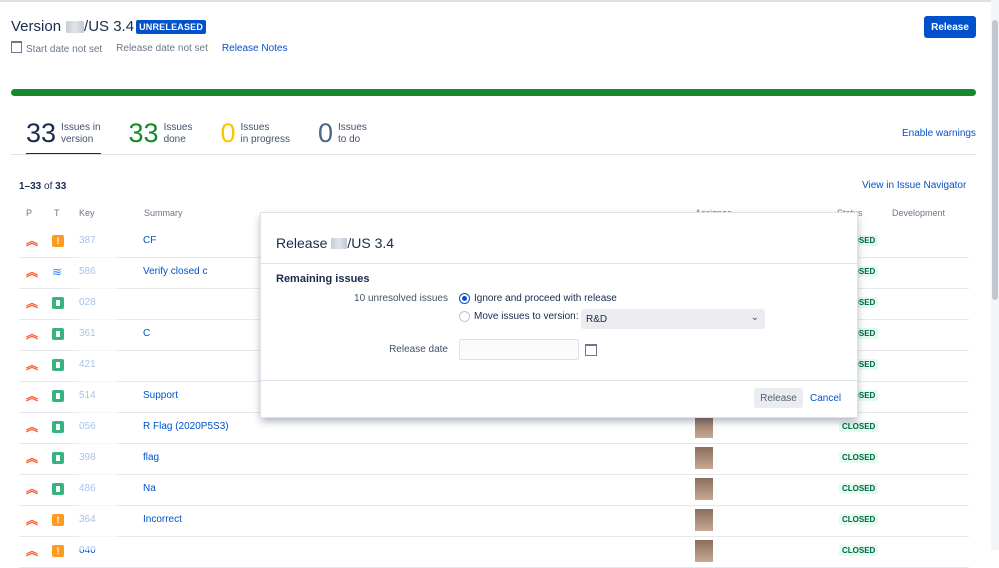  Describe the element at coordinates (163, 213) in the screenshot. I see `column-summary: Summary` at that location.